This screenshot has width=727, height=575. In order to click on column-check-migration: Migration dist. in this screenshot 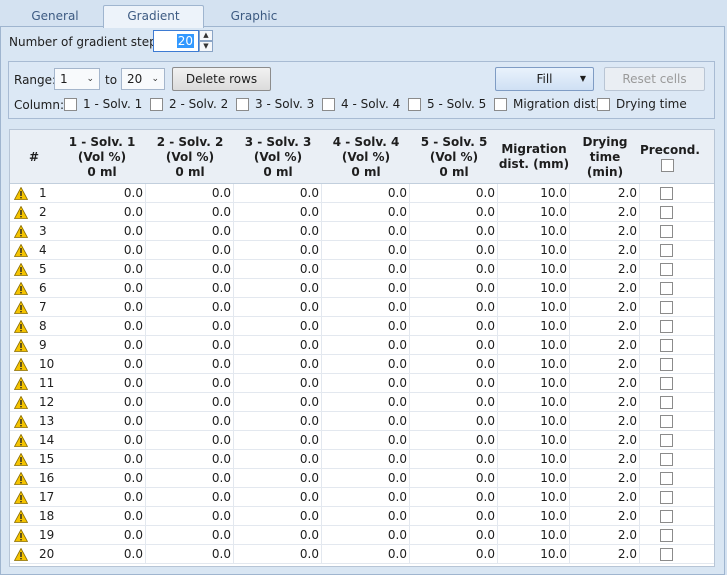, I will do `click(546, 104)`.